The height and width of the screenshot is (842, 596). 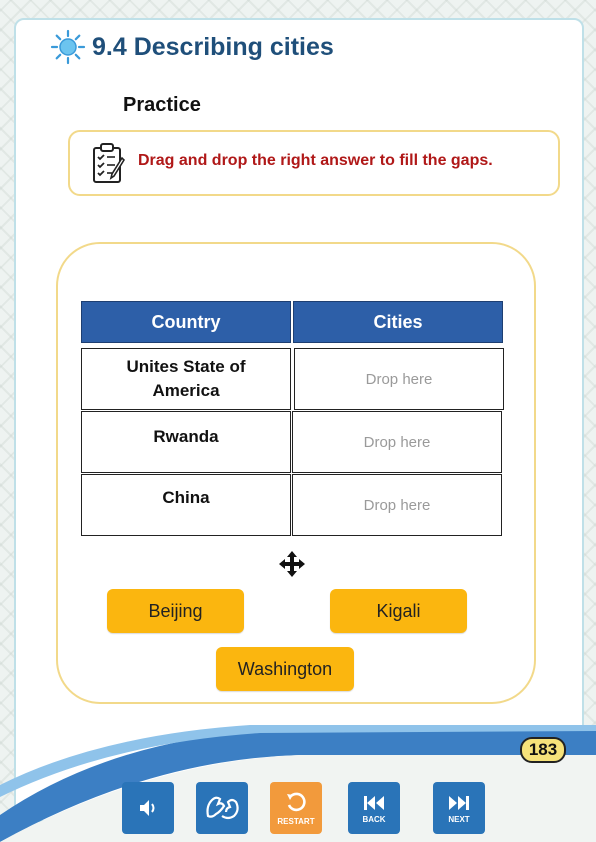 I want to click on header-country: Country, so click(x=186, y=322).